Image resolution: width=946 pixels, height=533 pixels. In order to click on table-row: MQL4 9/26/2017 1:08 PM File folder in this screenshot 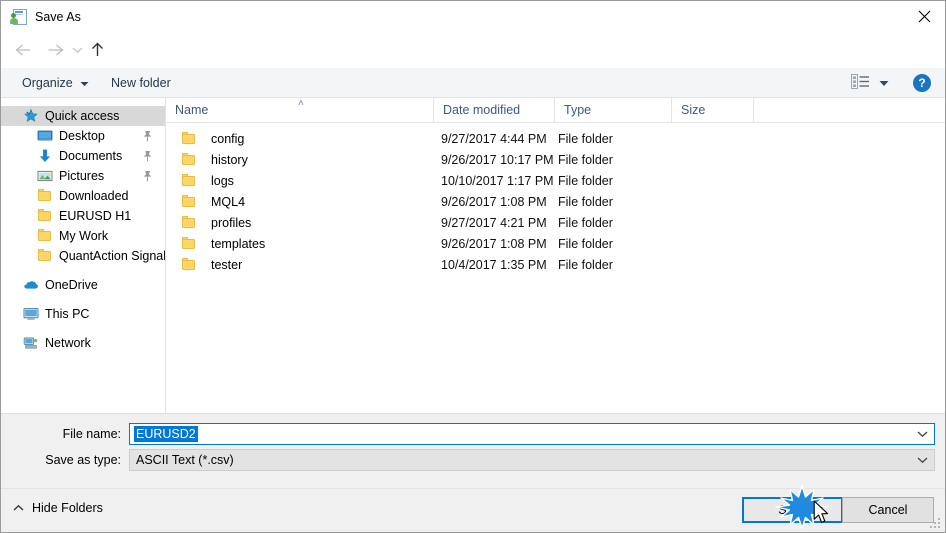, I will do `click(555, 201)`.